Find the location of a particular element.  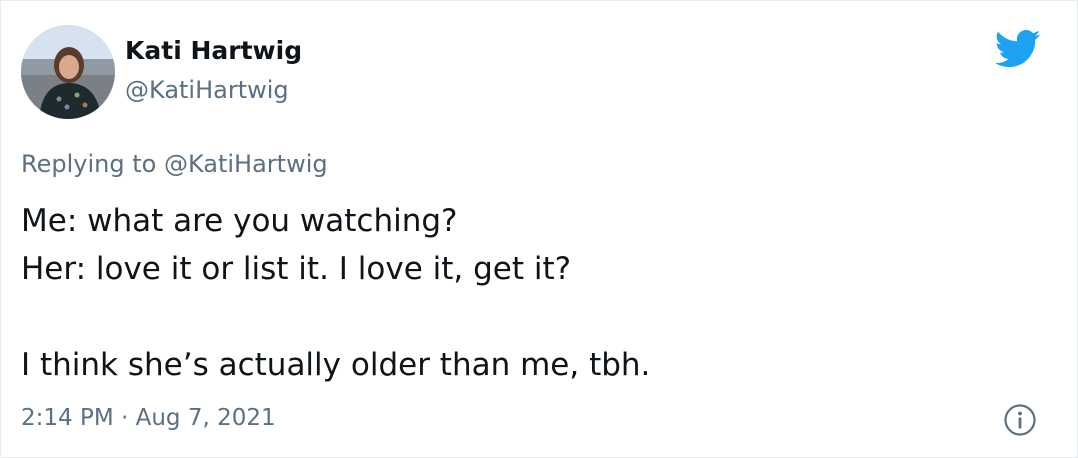

tweet-timestamp: 2:14 PM · Aug 7, 2021 is located at coordinates (148, 418).